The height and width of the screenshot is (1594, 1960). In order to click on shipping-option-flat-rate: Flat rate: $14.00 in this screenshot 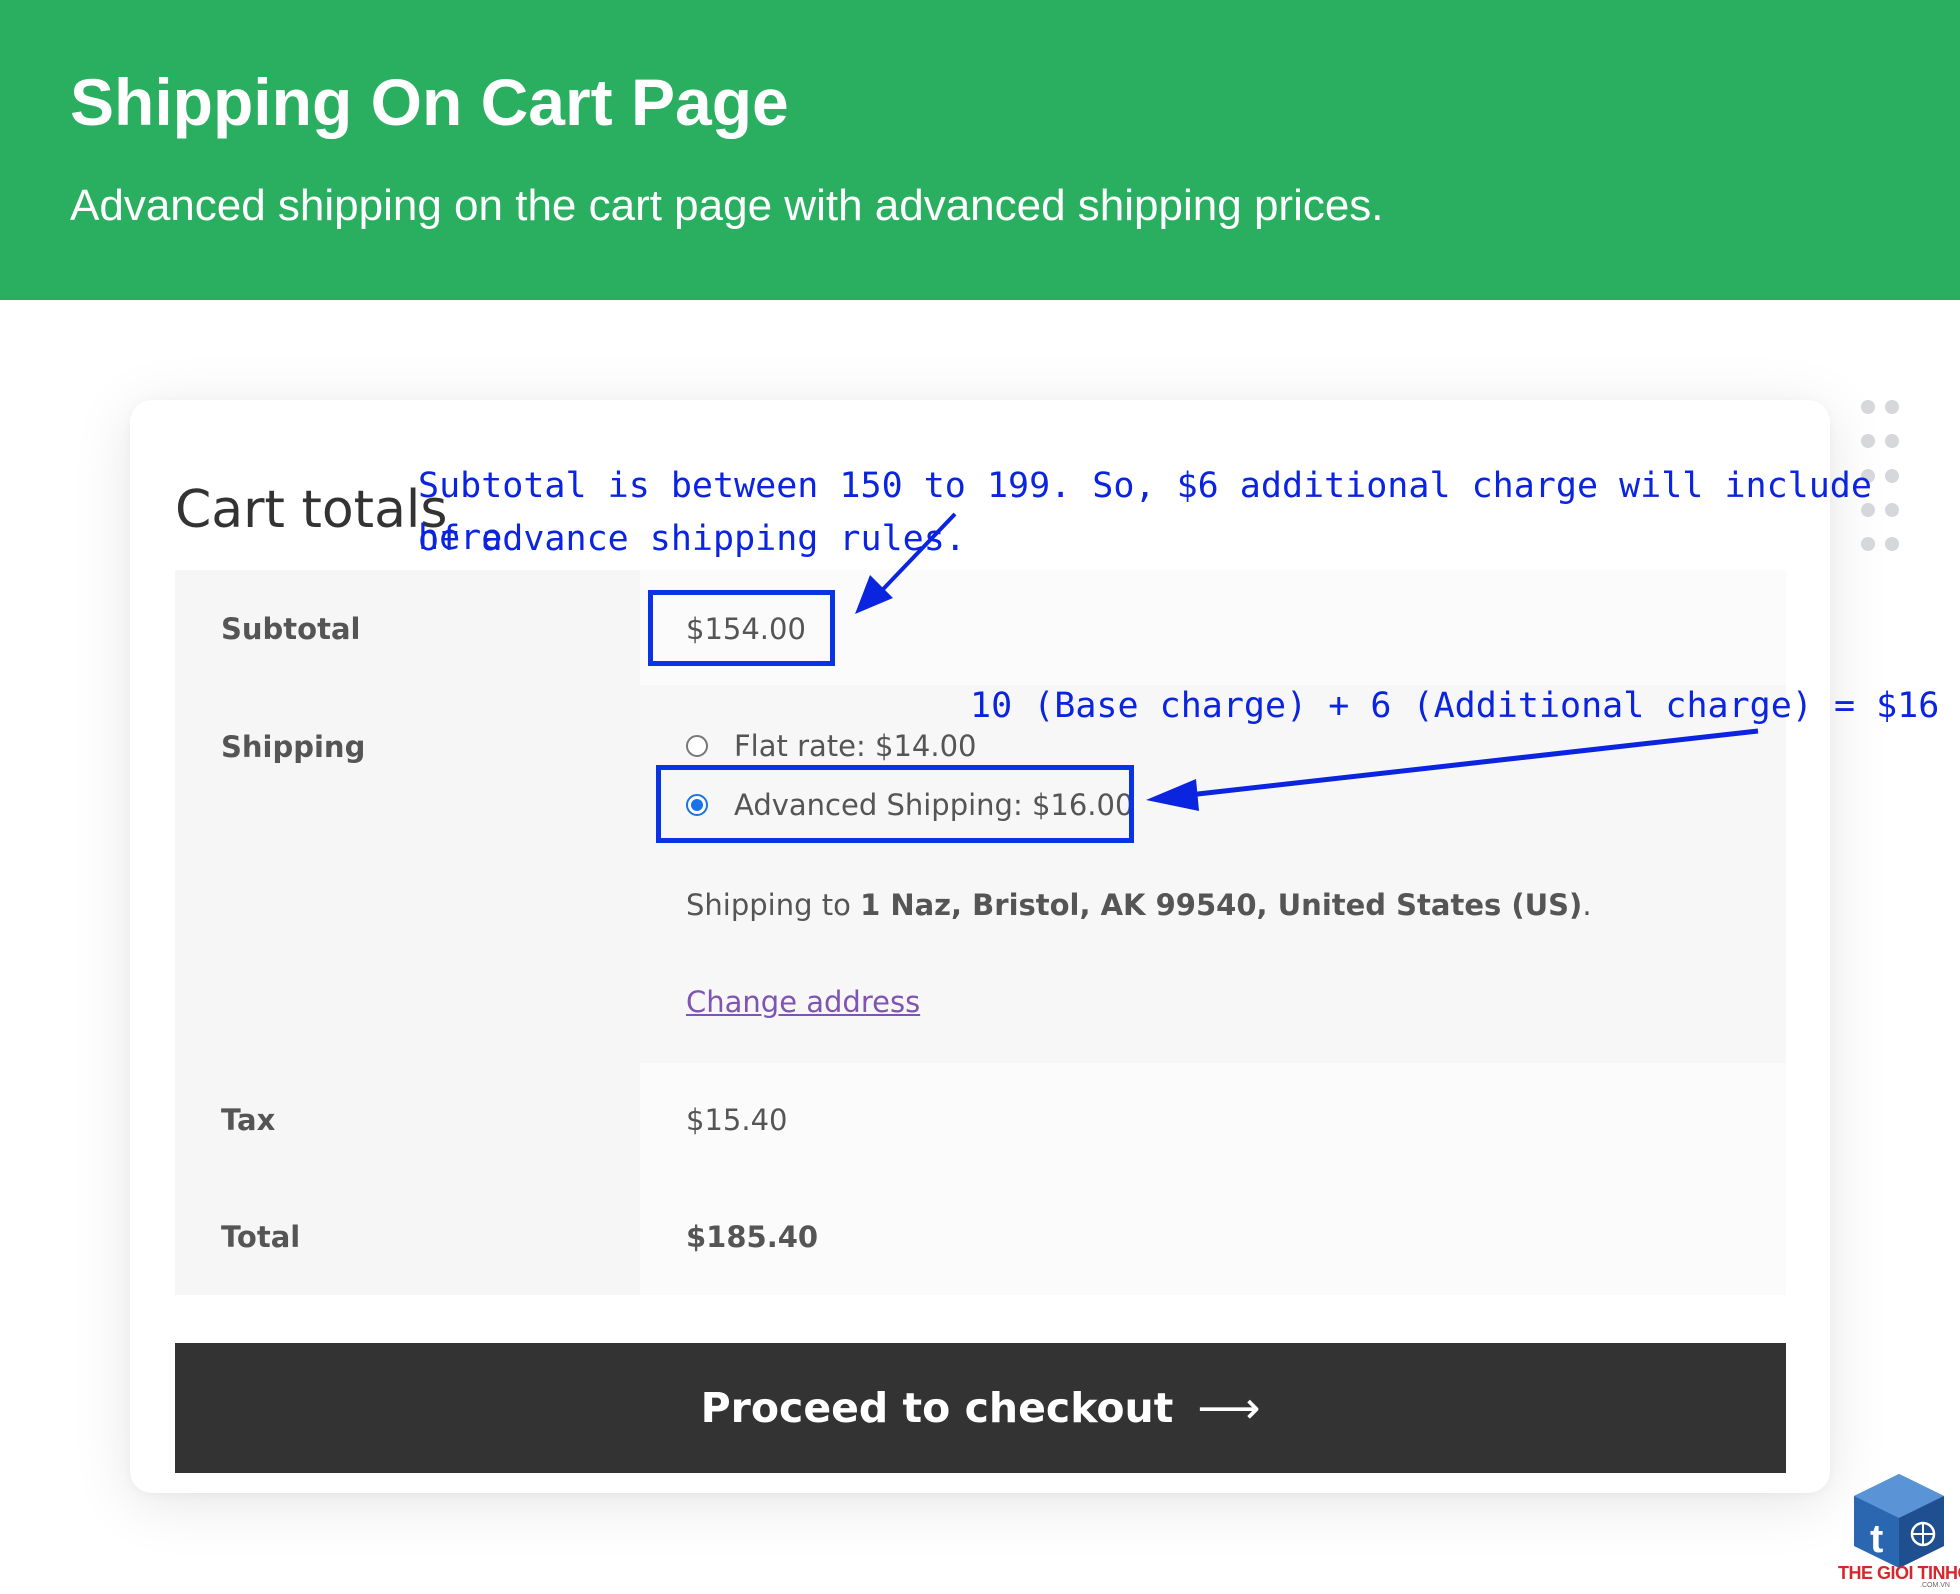, I will do `click(831, 746)`.